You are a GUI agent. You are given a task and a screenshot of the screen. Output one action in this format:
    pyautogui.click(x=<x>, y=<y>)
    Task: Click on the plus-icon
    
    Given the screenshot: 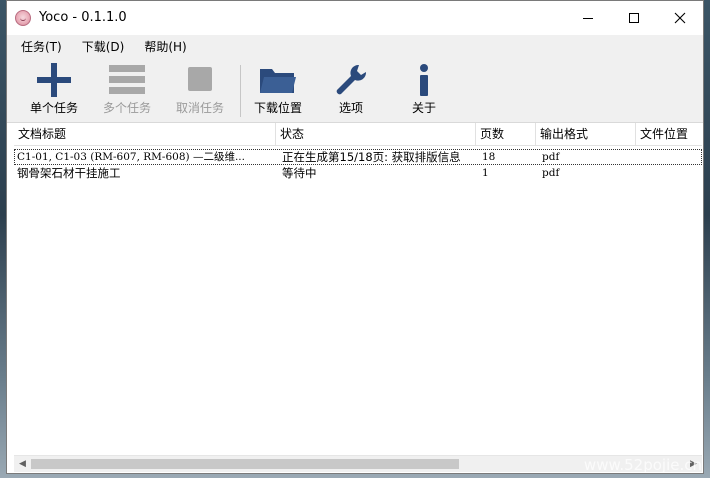 What is the action you would take?
    pyautogui.click(x=54, y=80)
    